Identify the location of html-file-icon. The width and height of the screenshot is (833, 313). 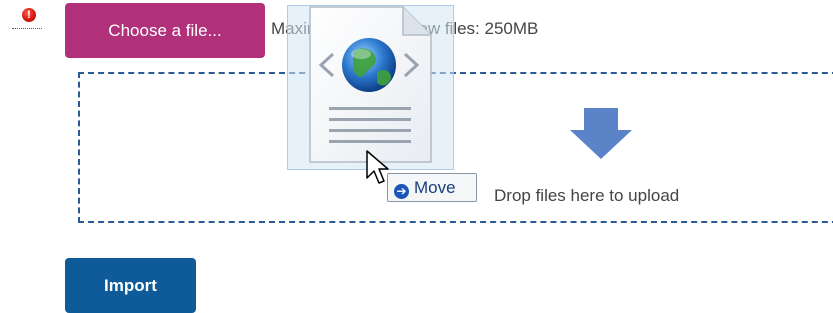
(370, 84).